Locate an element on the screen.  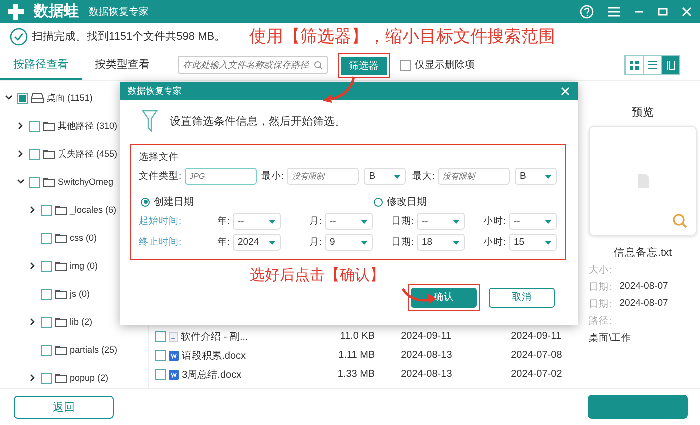
date-select: 9 is located at coordinates (349, 242).